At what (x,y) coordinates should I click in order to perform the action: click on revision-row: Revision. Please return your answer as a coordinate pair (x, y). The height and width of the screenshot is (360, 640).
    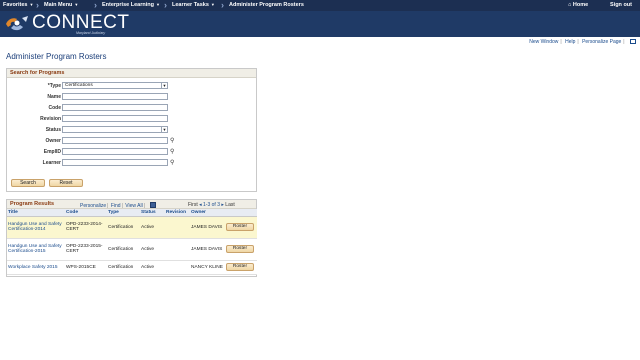
    Looking at the image, I should click on (132, 119).